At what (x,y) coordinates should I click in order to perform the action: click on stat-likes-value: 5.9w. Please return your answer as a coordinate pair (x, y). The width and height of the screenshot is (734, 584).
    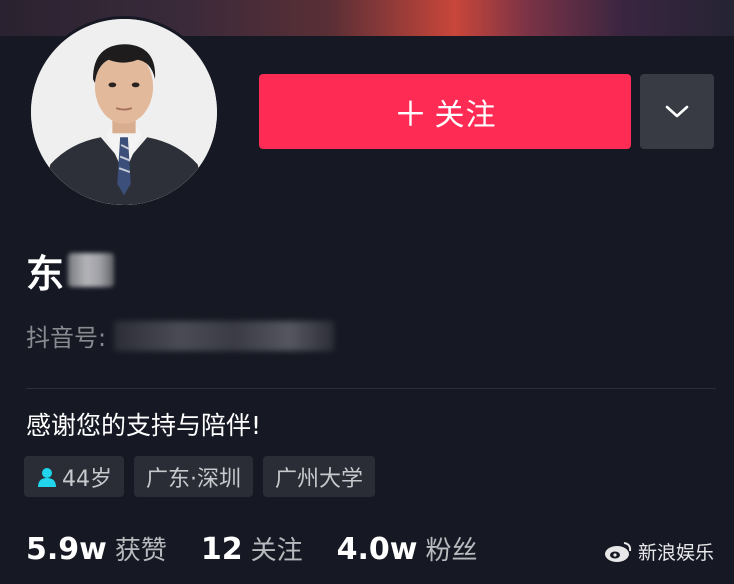
    Looking at the image, I should click on (66, 549).